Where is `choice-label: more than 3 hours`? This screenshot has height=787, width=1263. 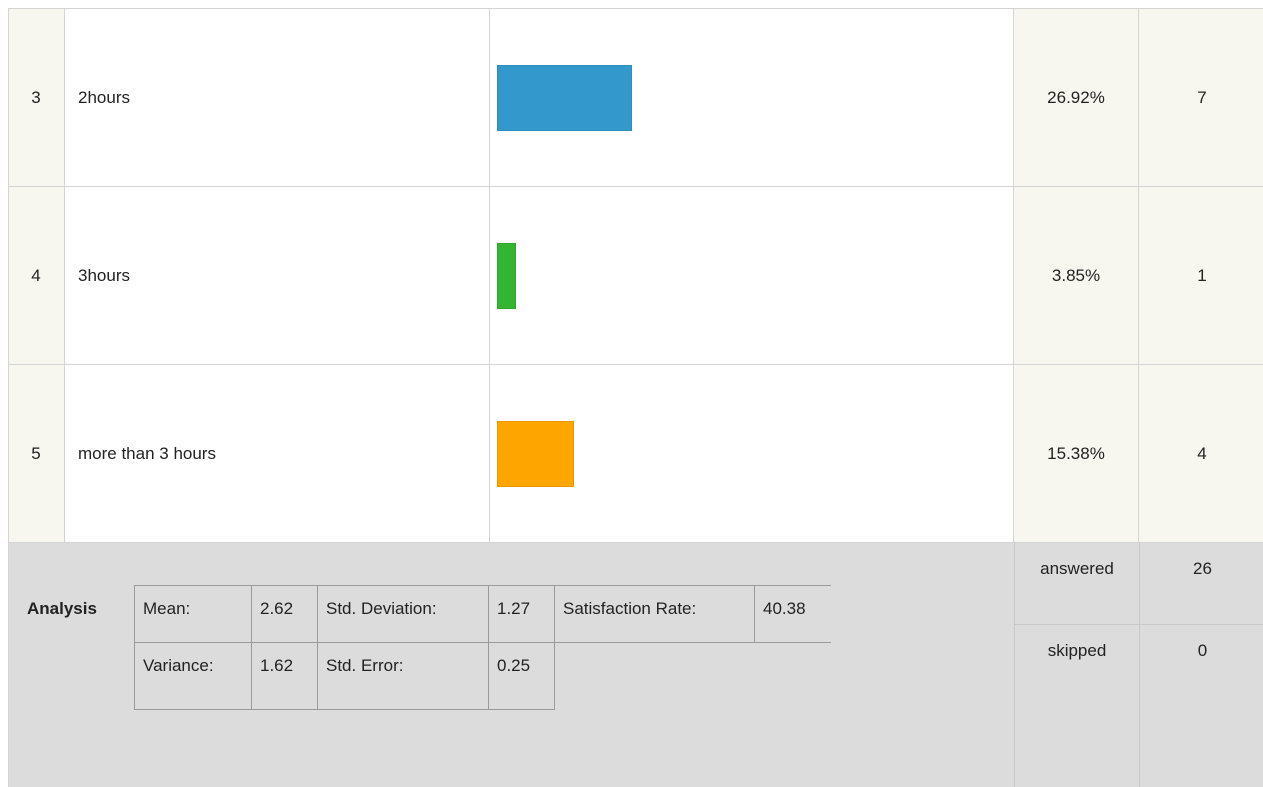 choice-label: more than 3 hours is located at coordinates (277, 453).